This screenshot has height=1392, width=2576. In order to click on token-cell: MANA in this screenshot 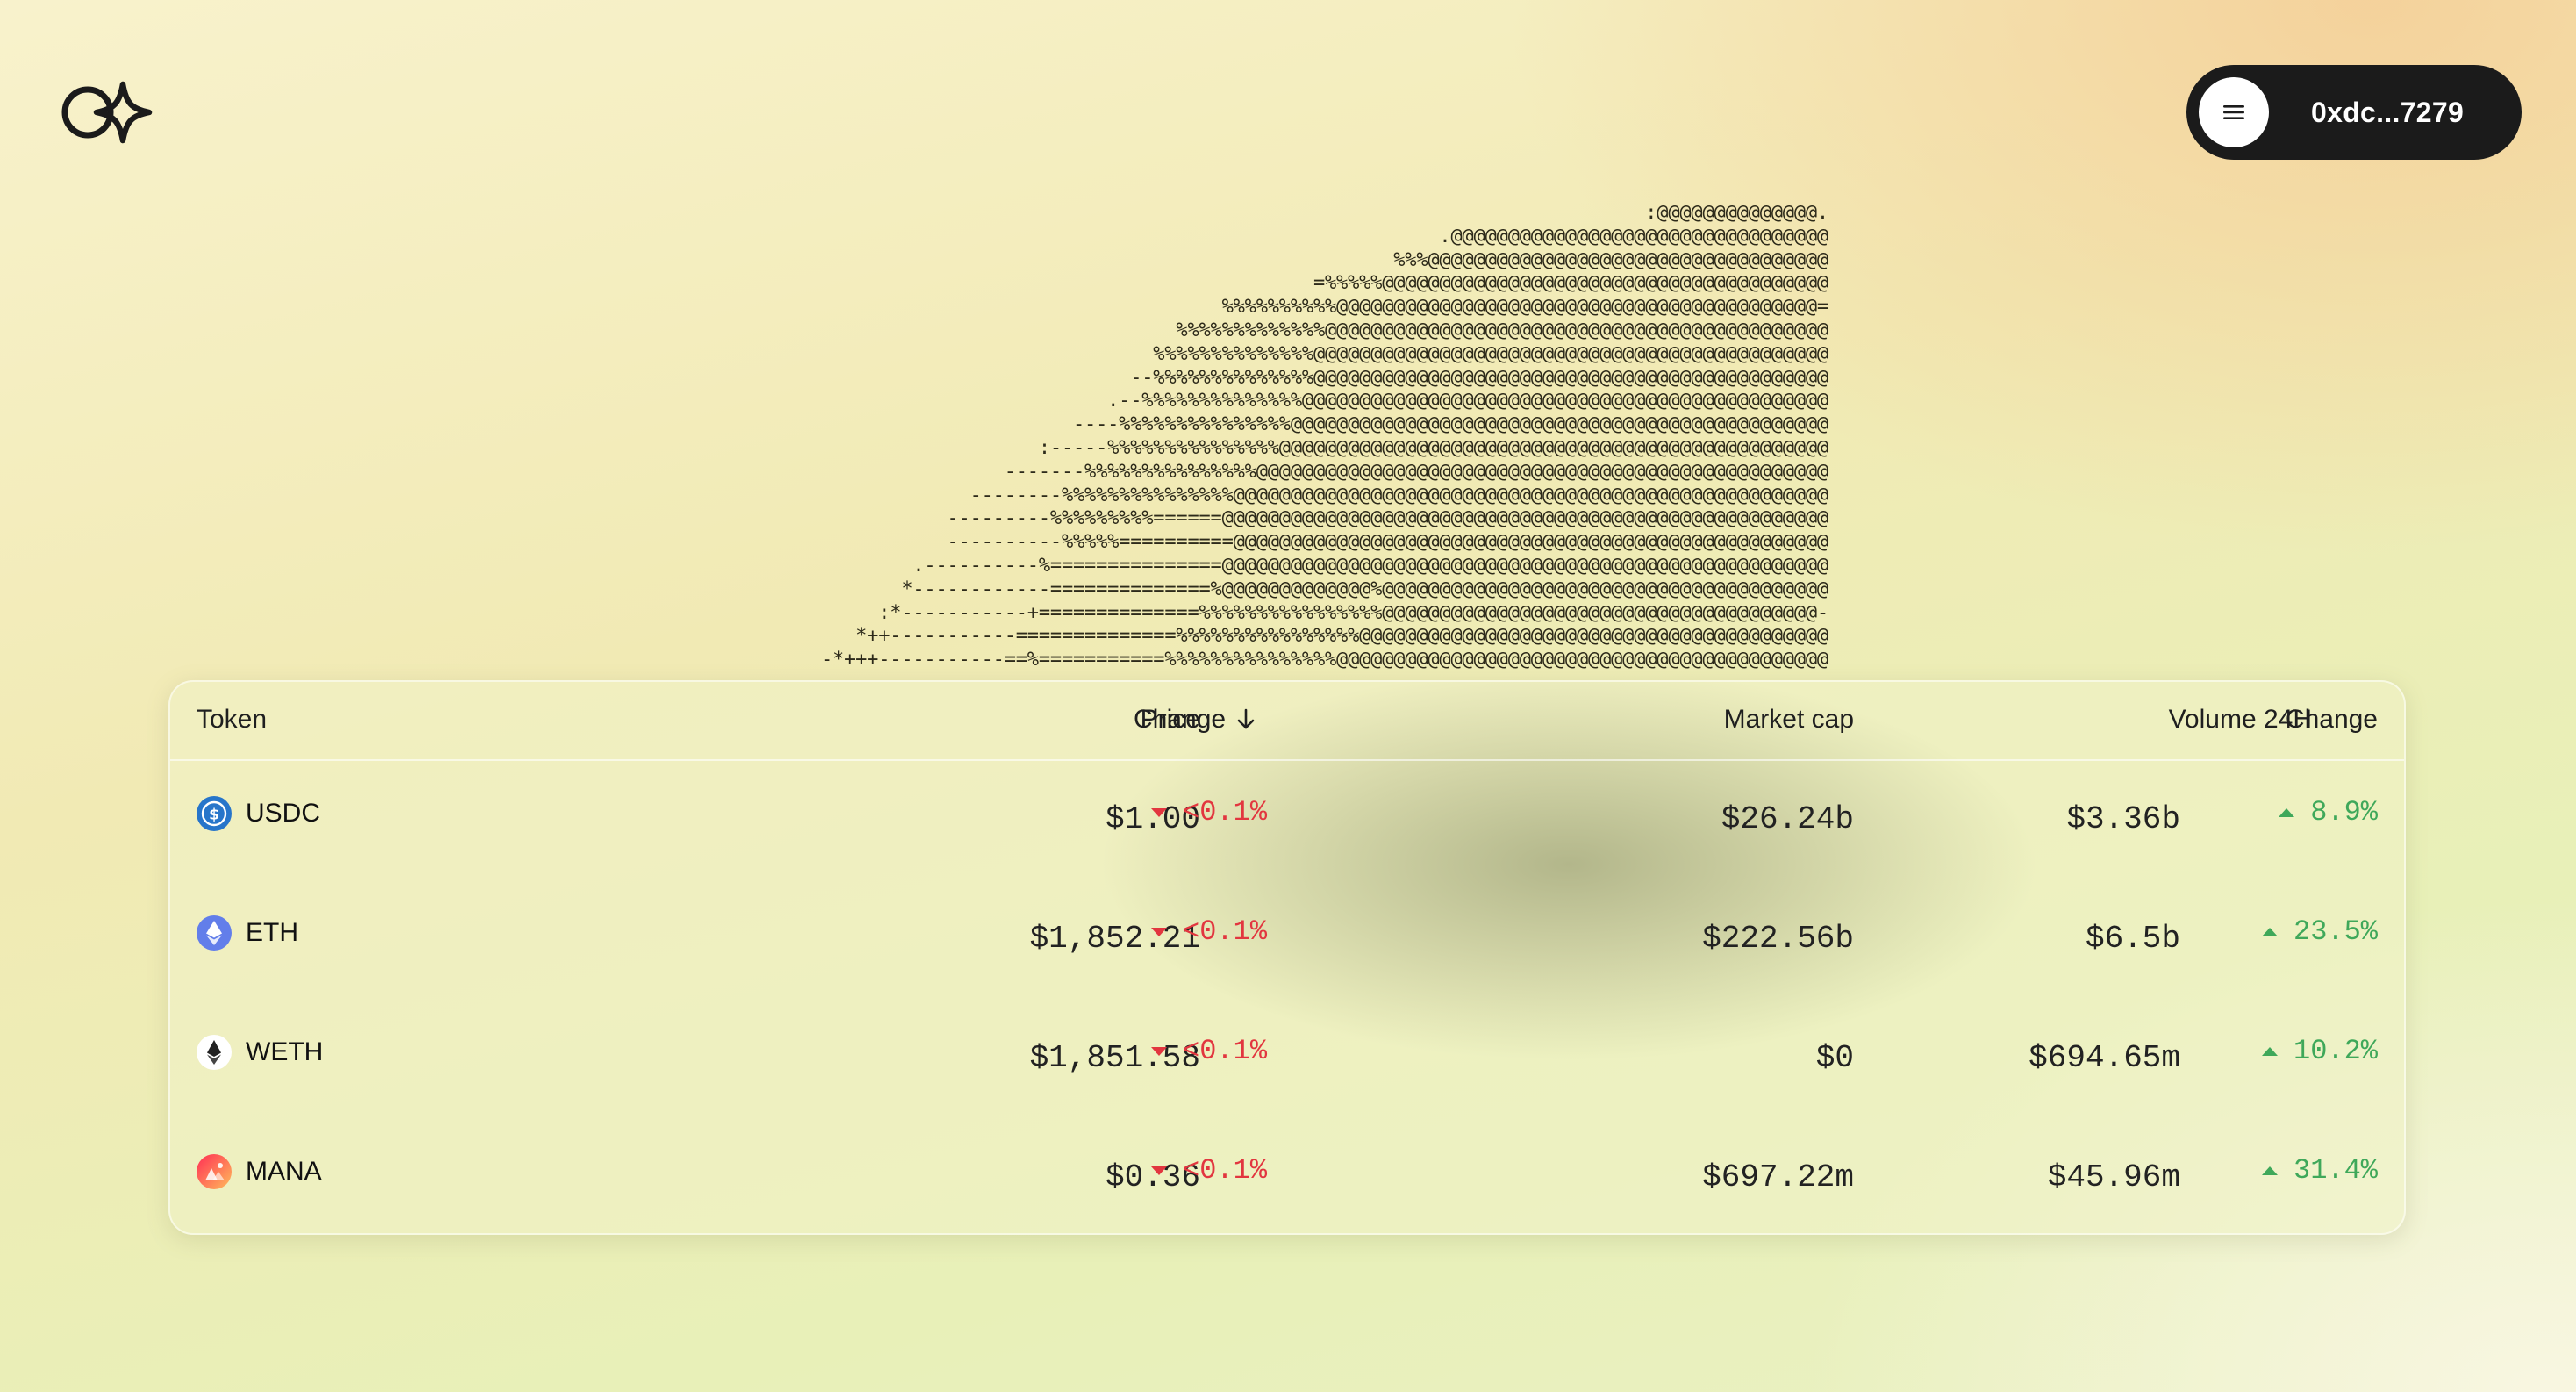, I will do `click(259, 1171)`.